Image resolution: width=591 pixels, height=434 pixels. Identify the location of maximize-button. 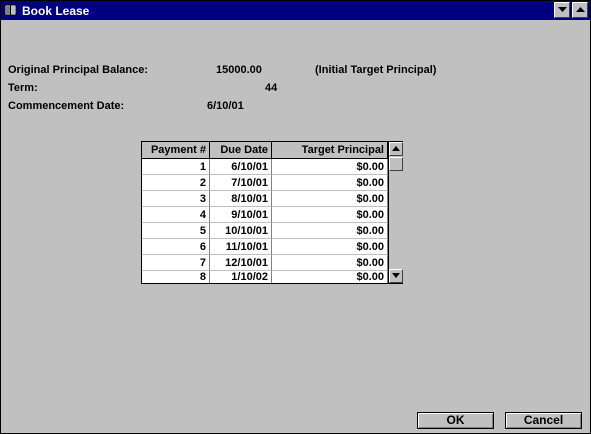
(580, 10).